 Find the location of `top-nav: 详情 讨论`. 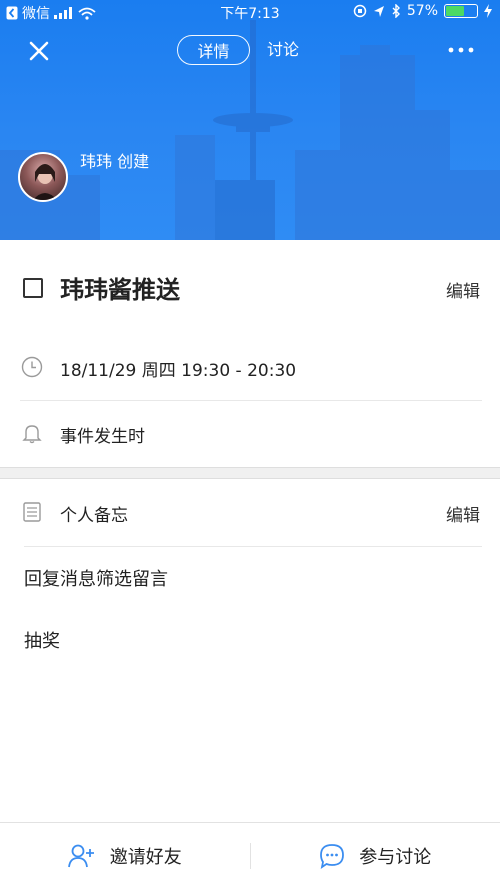

top-nav: 详情 讨论 is located at coordinates (250, 50).